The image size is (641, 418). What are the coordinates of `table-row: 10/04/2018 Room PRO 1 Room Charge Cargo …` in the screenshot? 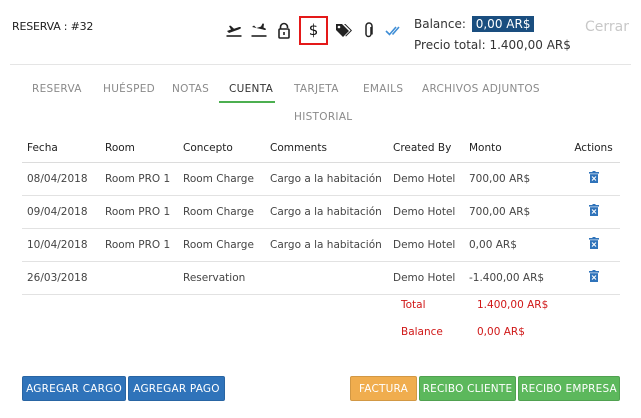 It's located at (321, 245).